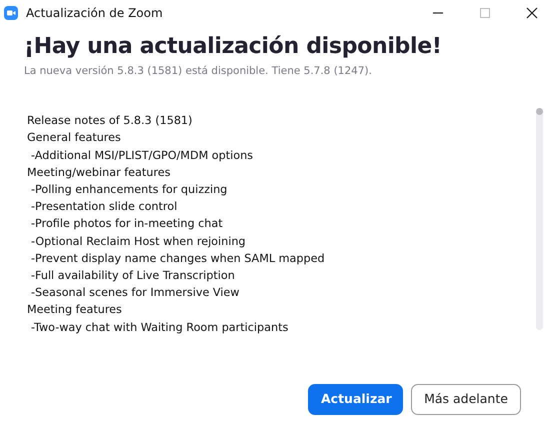 The image size is (551, 438). I want to click on release-note-heading: Meeting features, so click(75, 310).